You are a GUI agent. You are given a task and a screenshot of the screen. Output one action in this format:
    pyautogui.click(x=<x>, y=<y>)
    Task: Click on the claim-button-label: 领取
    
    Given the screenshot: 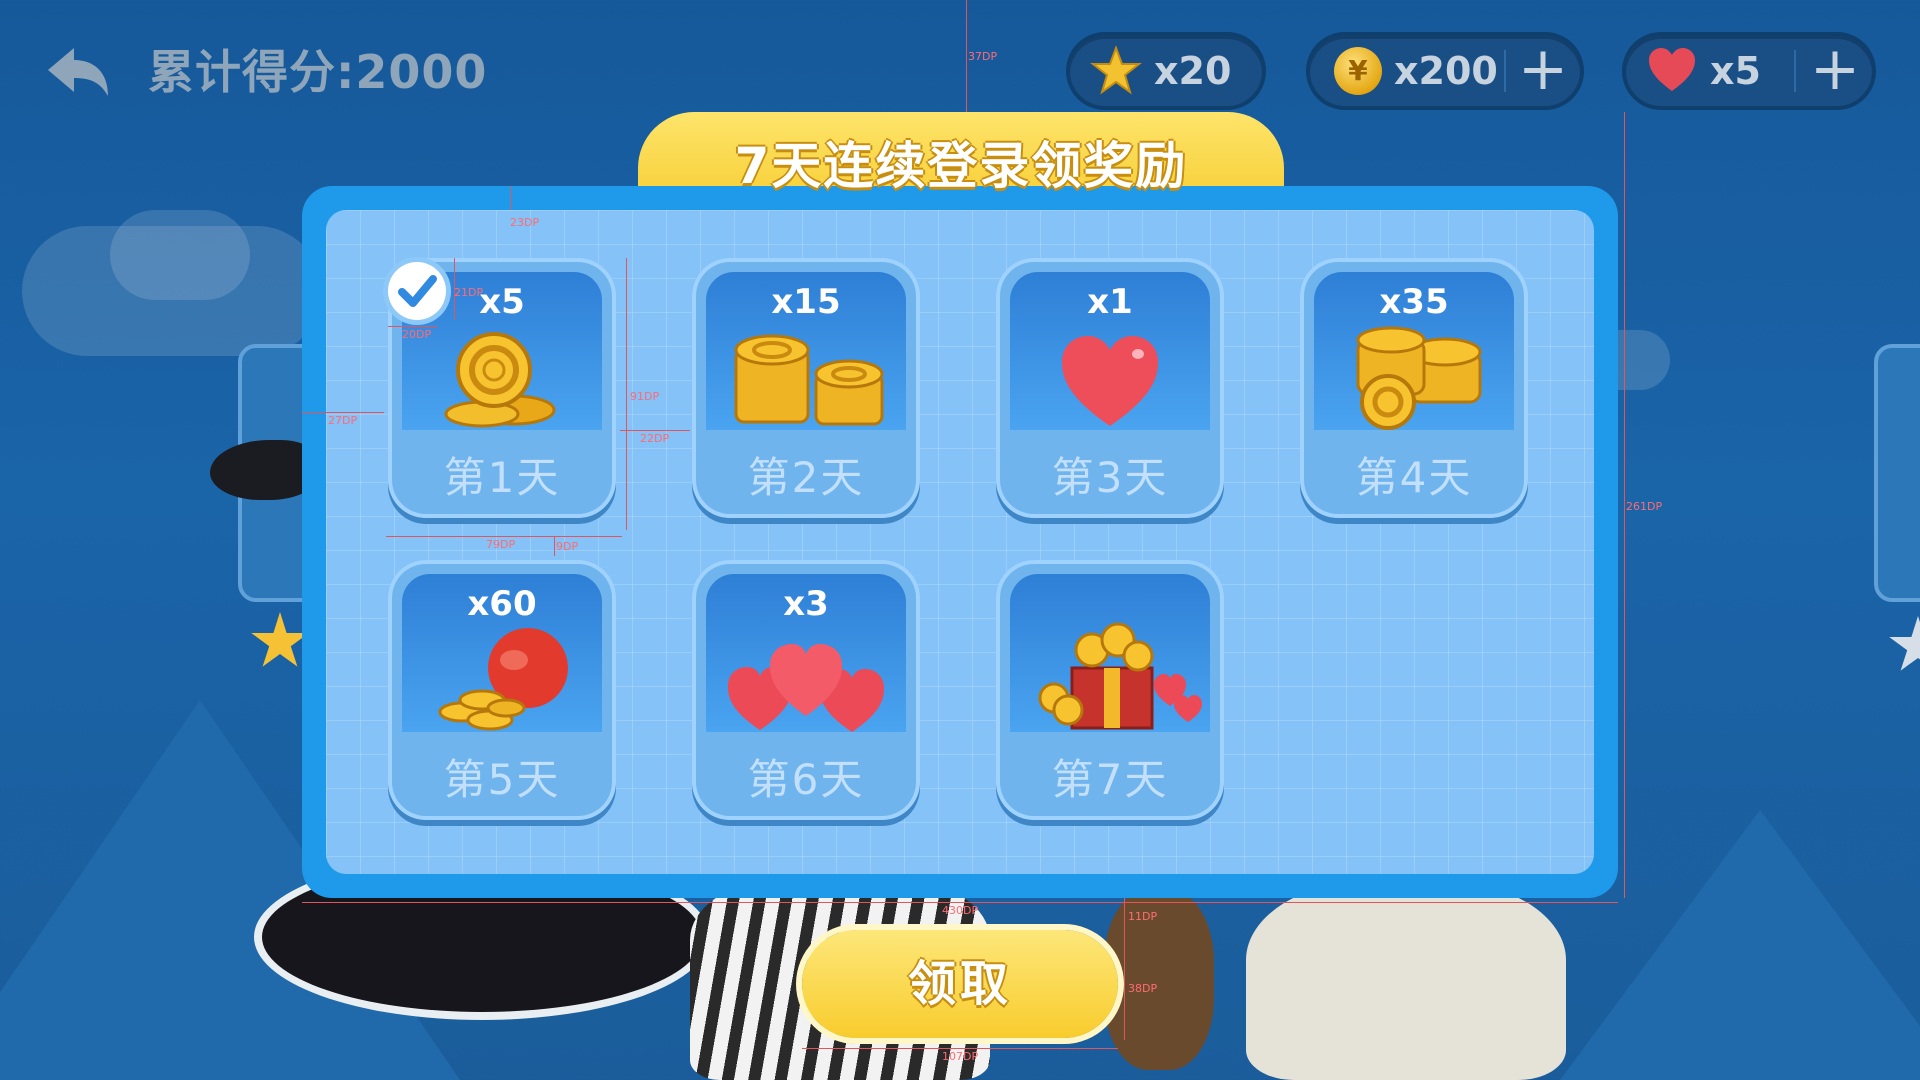 What is the action you would take?
    pyautogui.click(x=959, y=984)
    